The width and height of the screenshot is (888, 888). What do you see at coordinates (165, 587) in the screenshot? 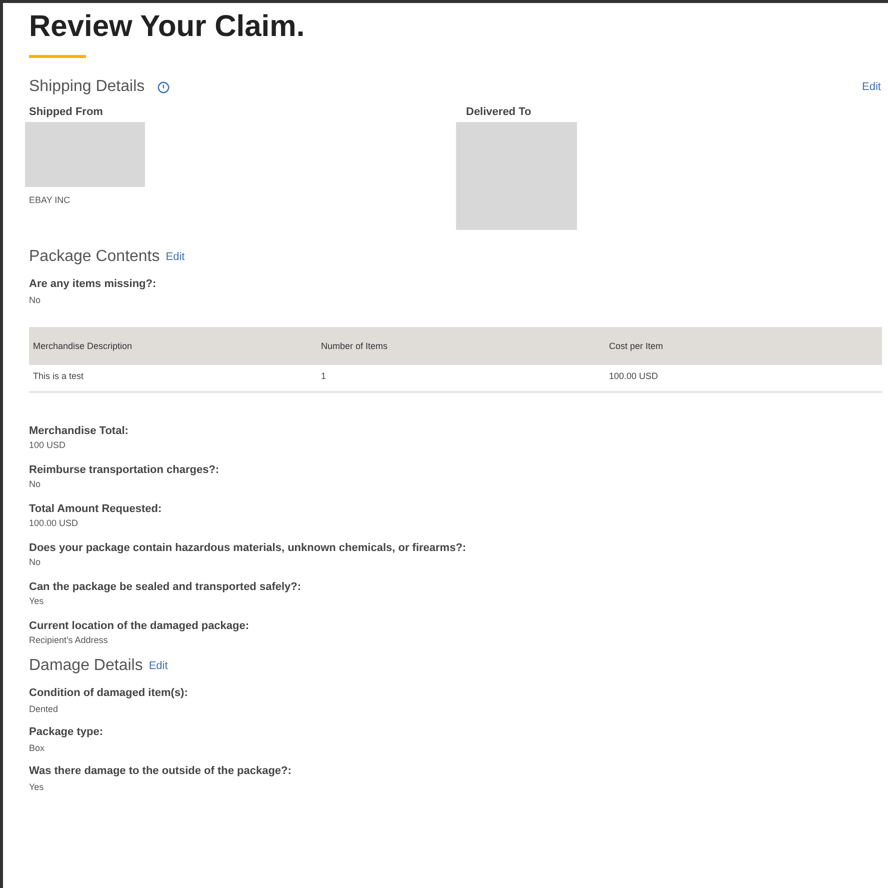
I see `field-label: Can the package be sealed and transported safely?:` at bounding box center [165, 587].